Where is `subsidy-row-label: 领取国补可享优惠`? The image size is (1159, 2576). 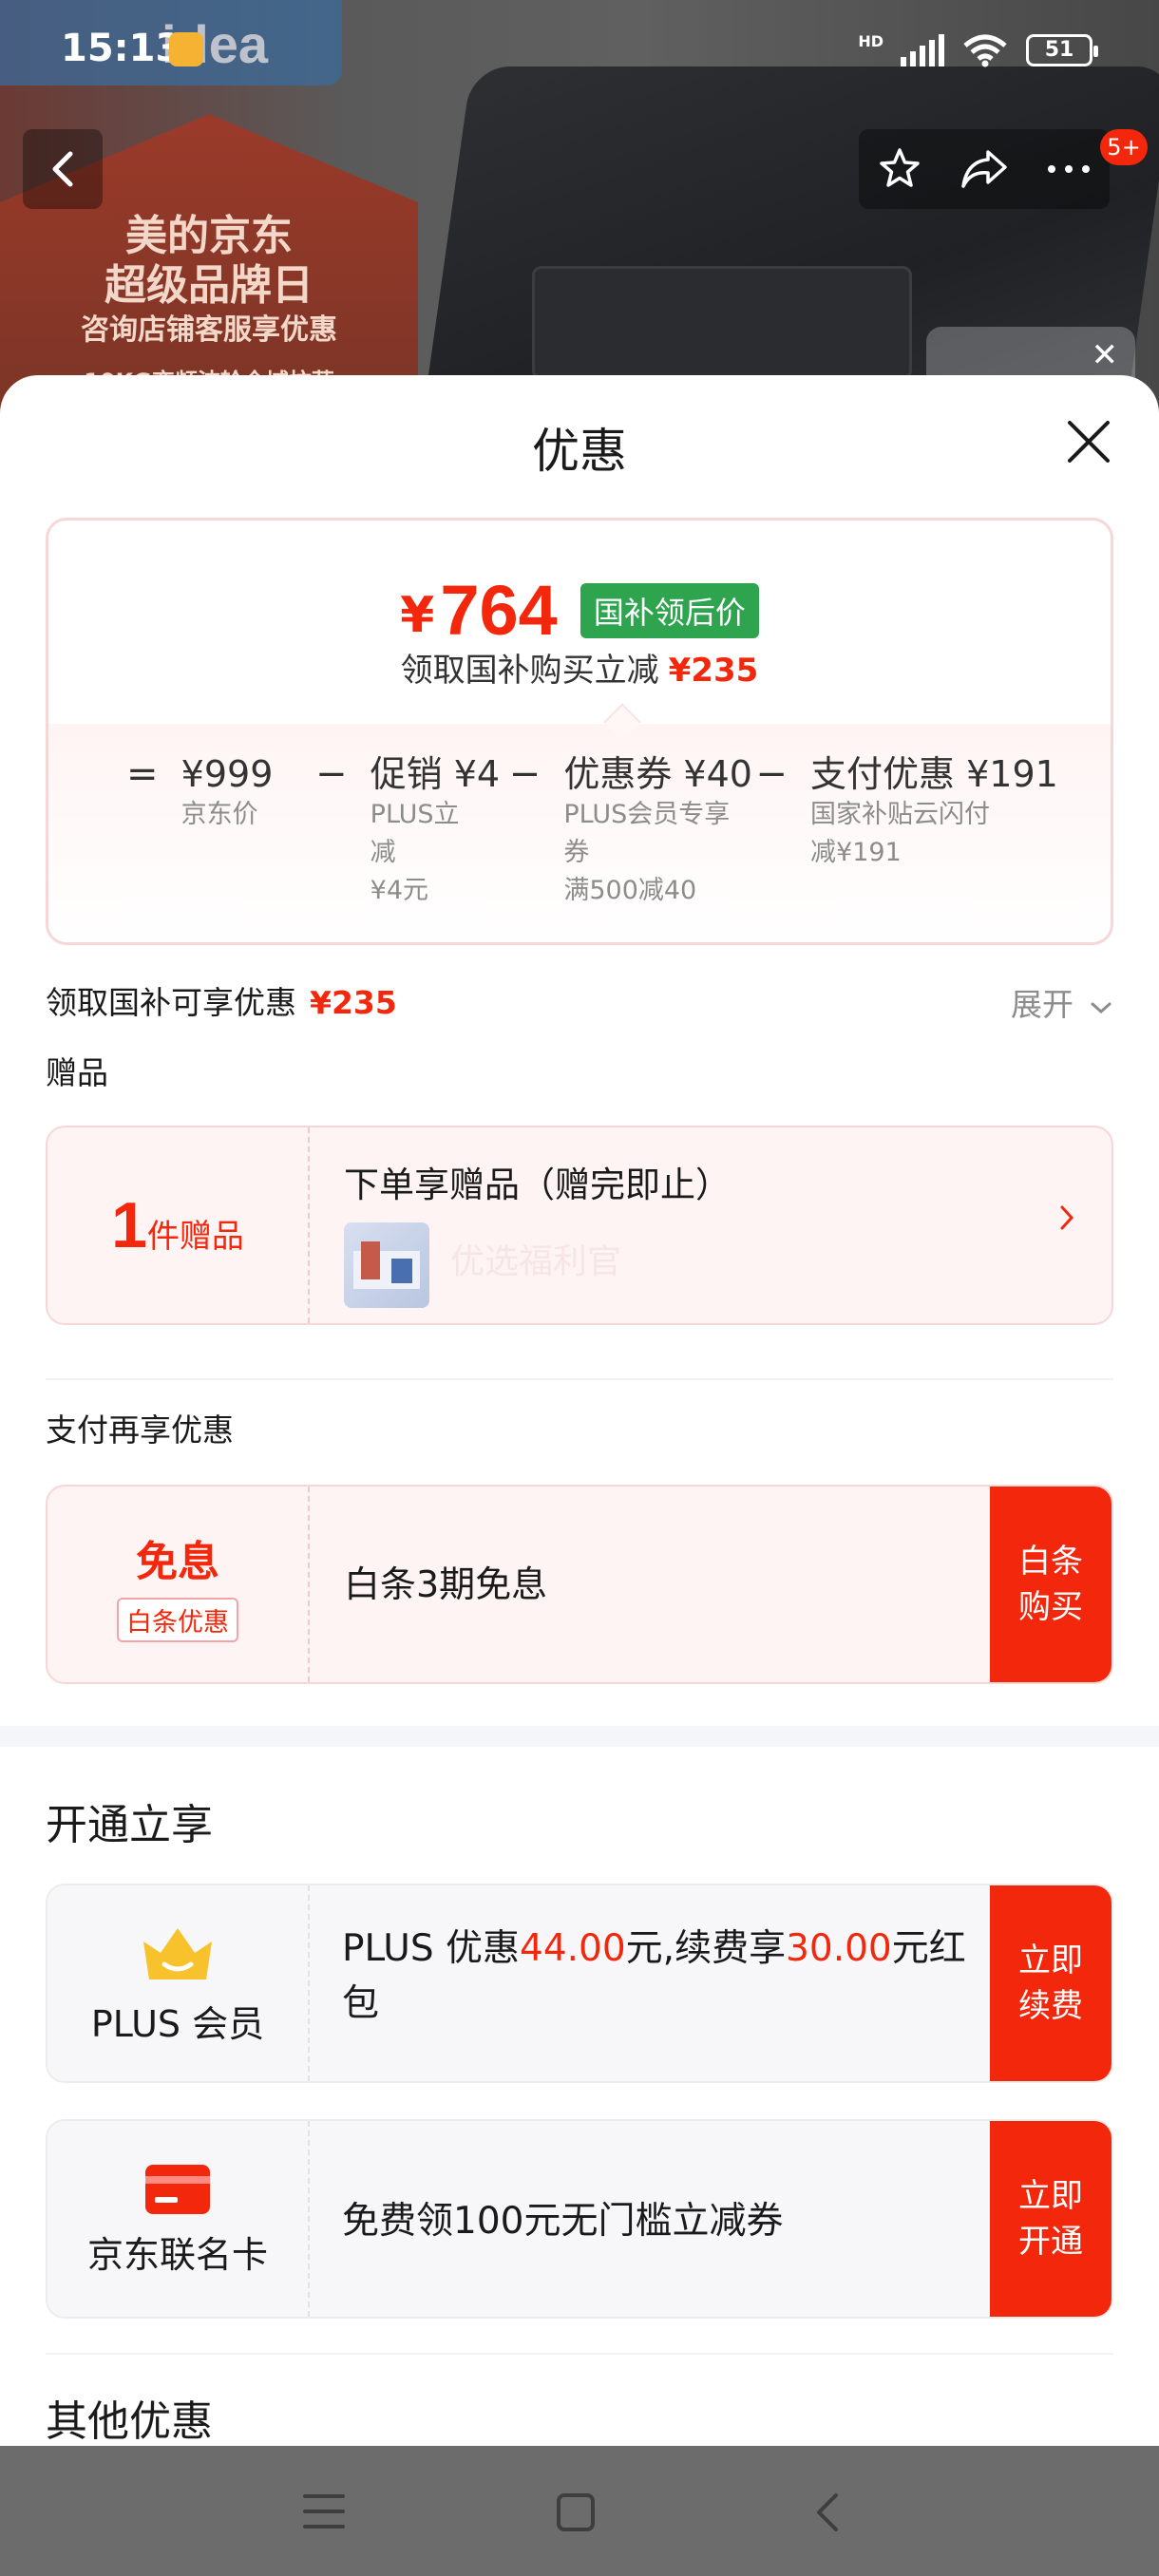 subsidy-row-label: 领取国补可享优惠 is located at coordinates (171, 1002).